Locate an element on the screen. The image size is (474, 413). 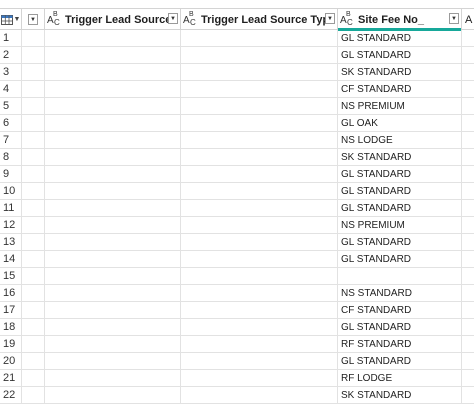
row-number: 11 is located at coordinates (11, 208).